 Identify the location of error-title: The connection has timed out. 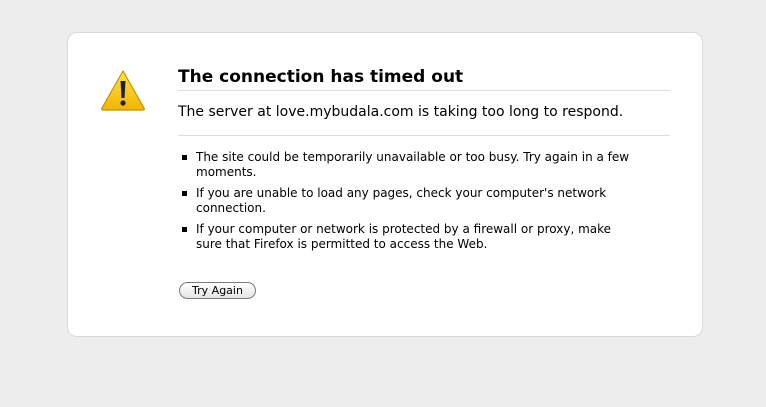
(424, 78).